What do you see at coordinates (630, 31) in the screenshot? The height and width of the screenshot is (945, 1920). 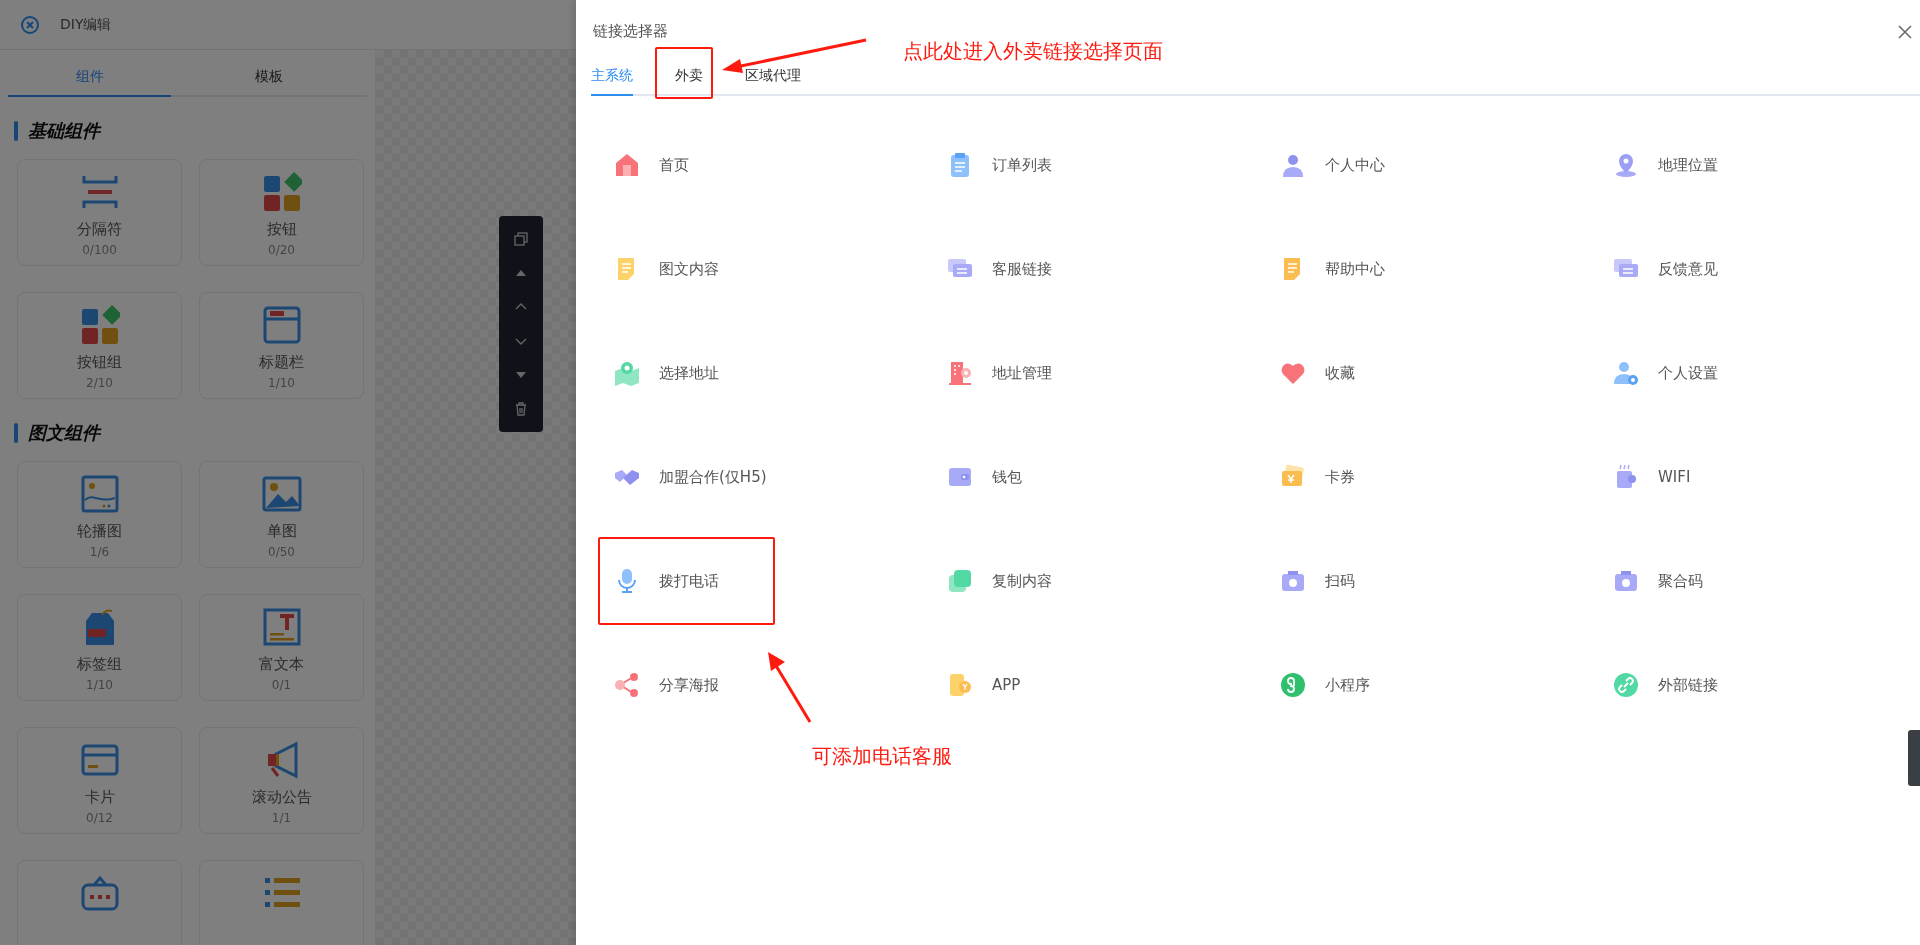 I see `dialog-title: 链接选择器` at bounding box center [630, 31].